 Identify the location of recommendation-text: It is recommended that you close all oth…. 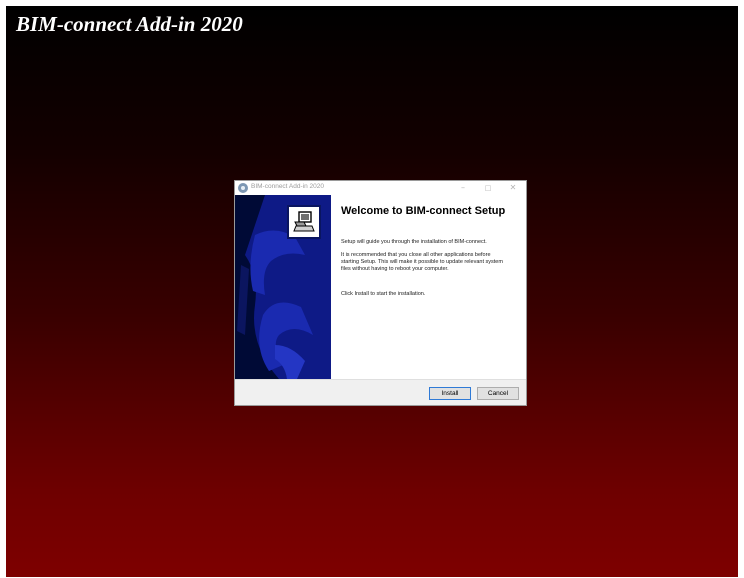
(422, 262).